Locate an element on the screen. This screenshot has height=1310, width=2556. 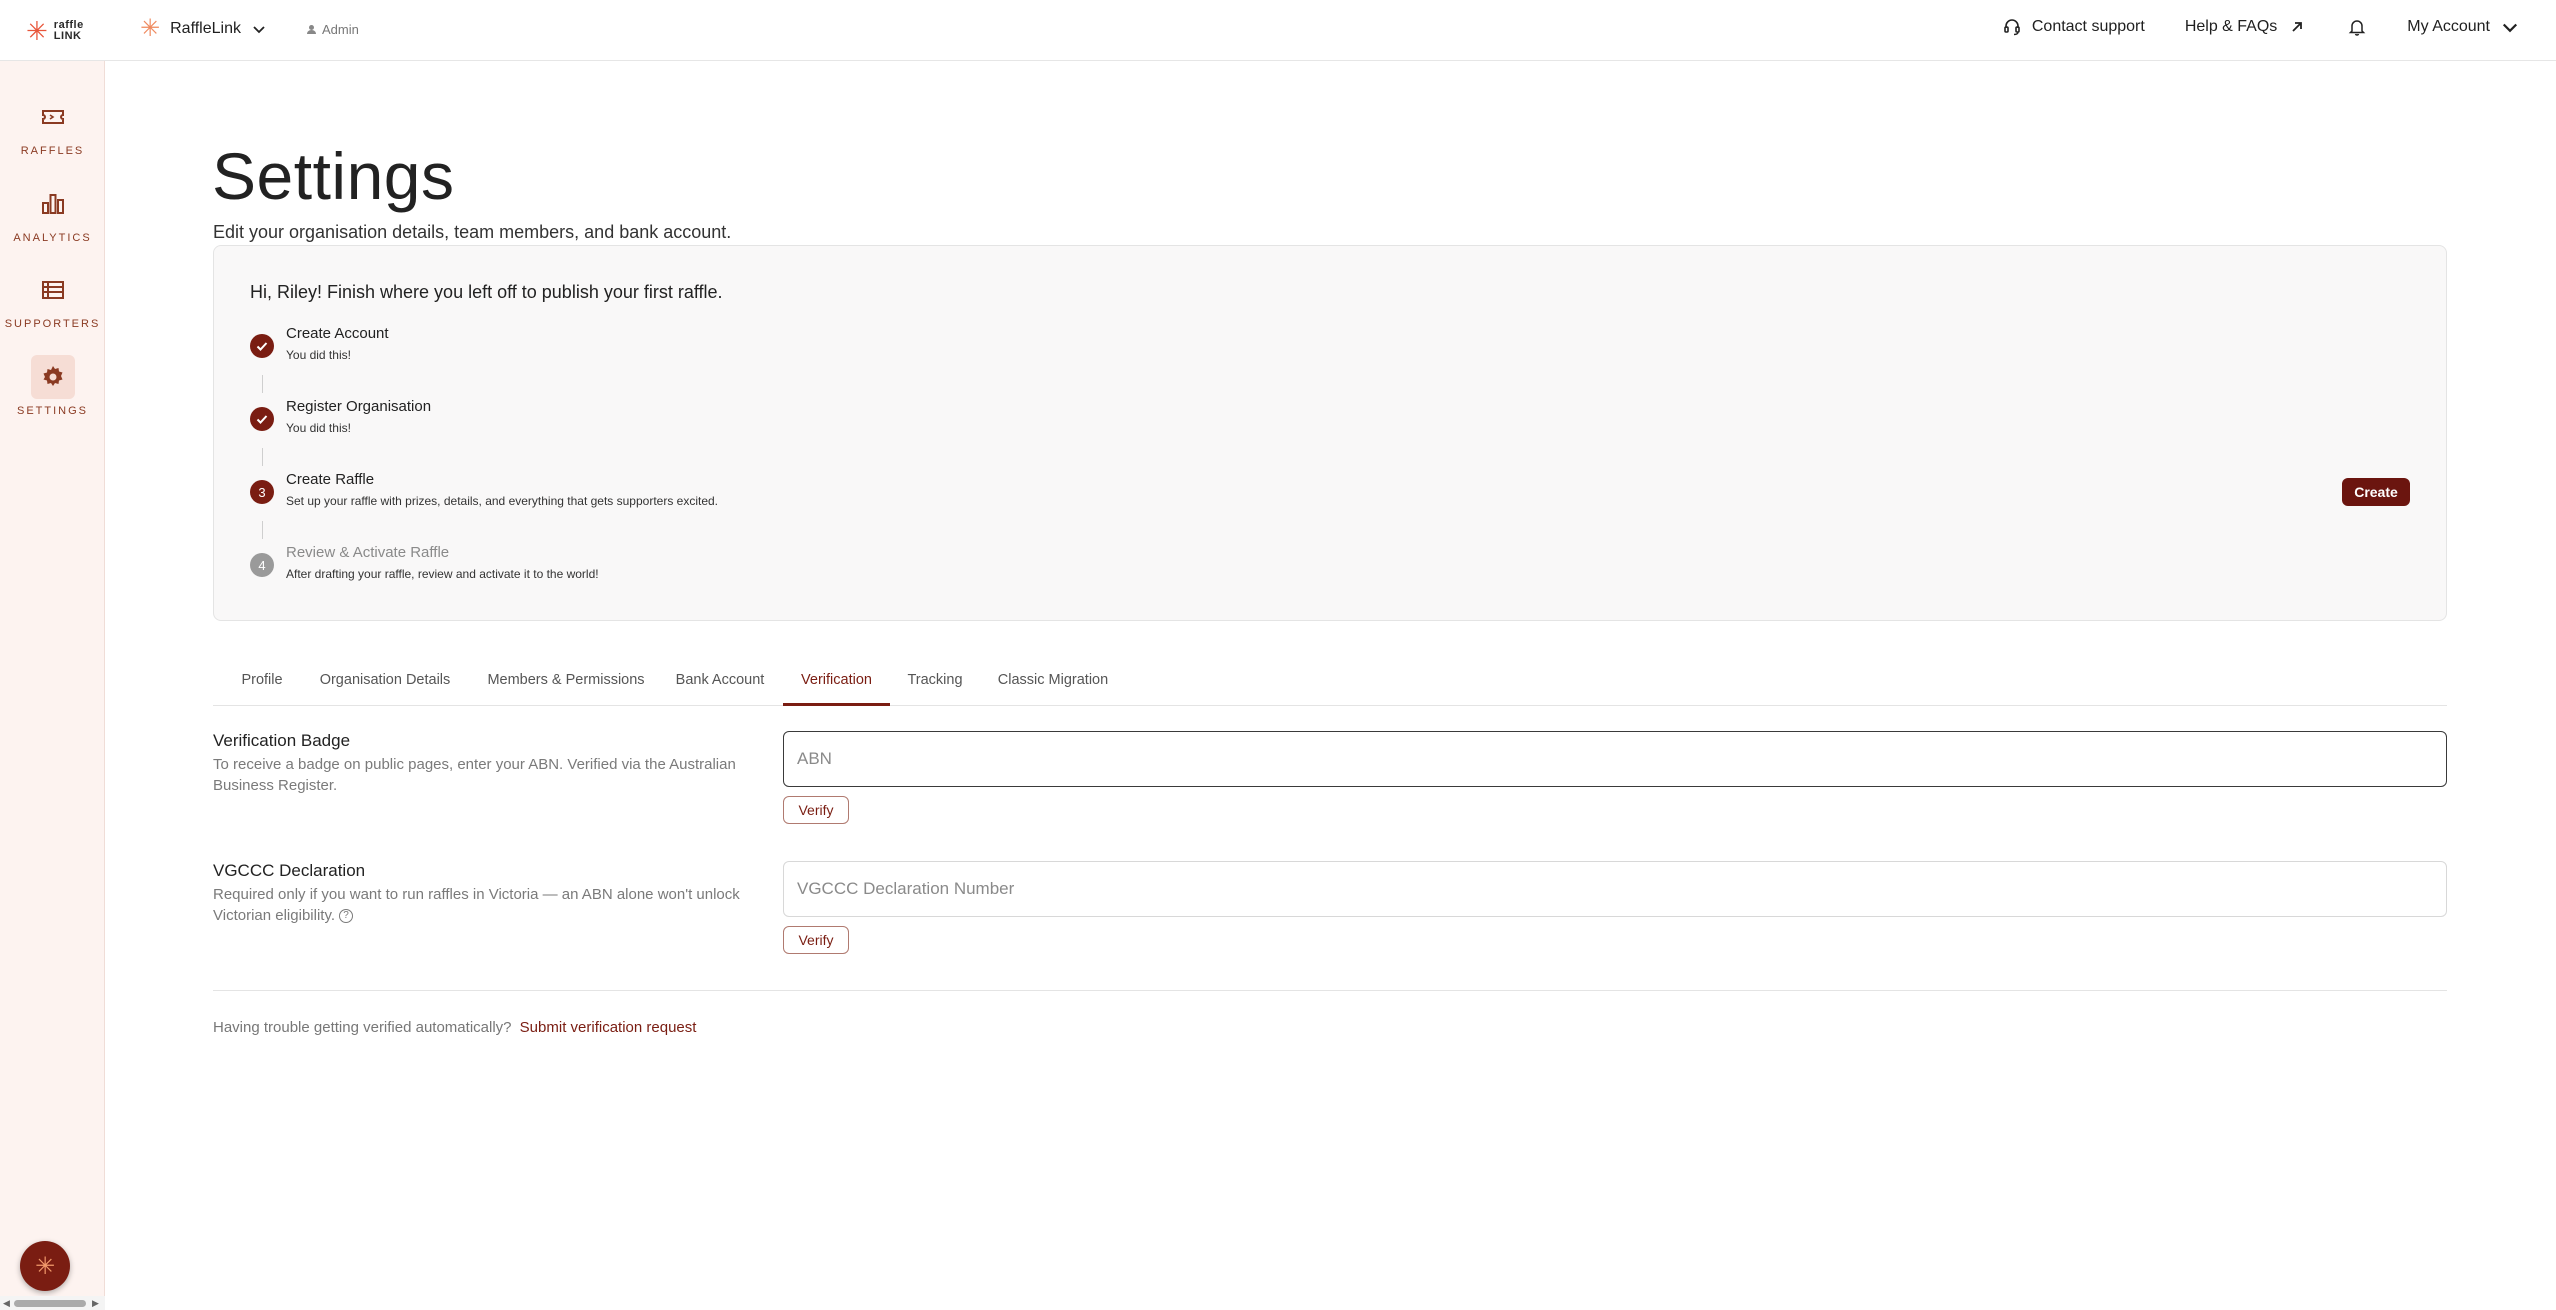
page-title: Settings is located at coordinates (333, 176).